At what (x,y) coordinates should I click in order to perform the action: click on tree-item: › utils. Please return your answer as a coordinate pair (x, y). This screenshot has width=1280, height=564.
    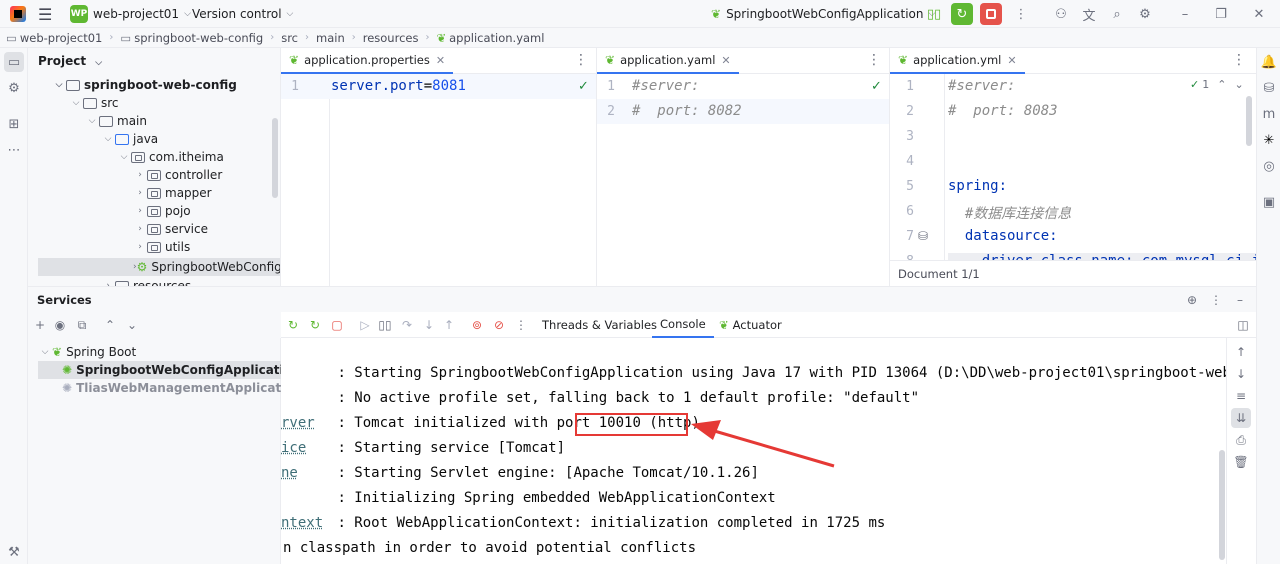
    Looking at the image, I should click on (161, 247).